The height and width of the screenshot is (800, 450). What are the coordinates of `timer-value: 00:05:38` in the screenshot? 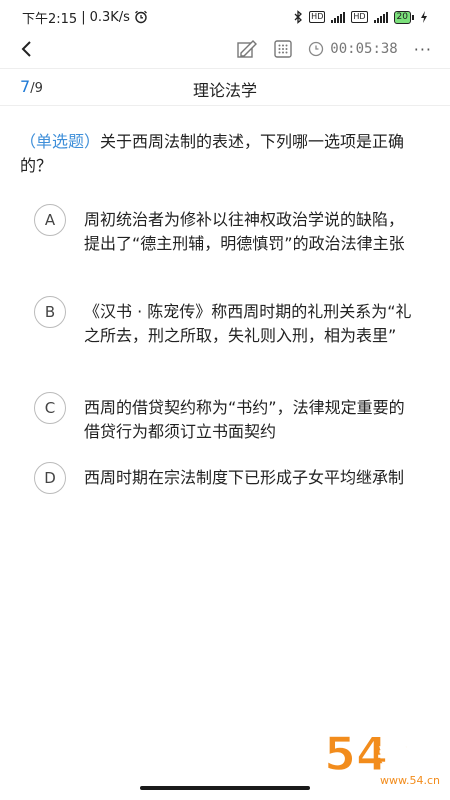 It's located at (364, 49).